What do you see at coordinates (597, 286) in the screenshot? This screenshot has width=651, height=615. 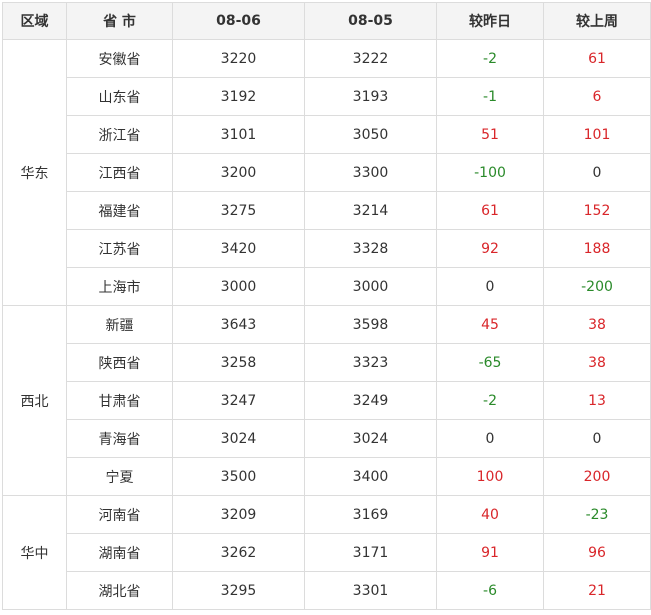 I see `change-week-cell: -200` at bounding box center [597, 286].